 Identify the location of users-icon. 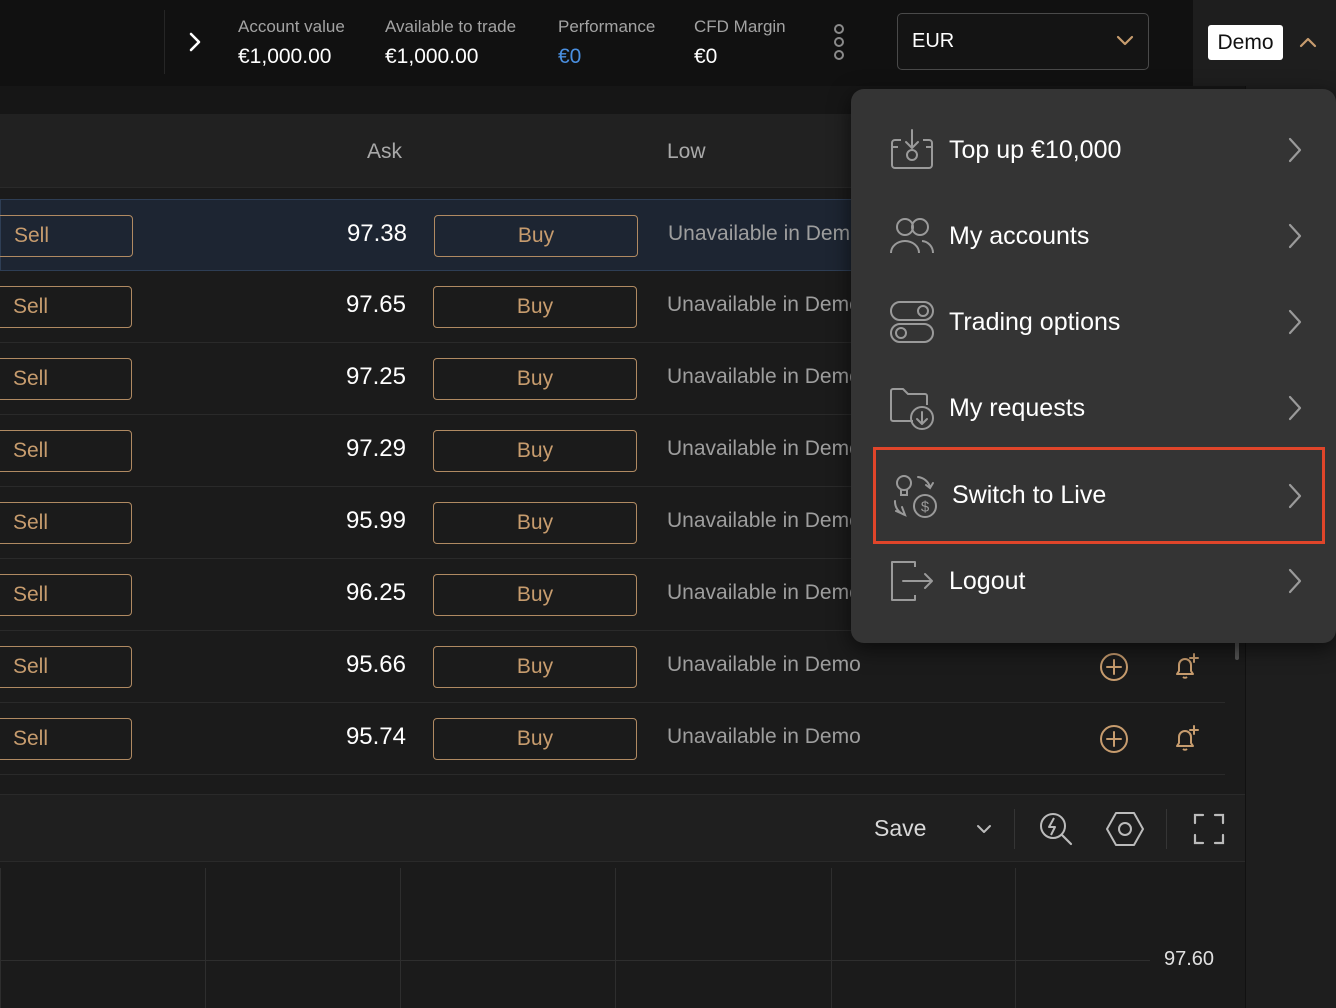
(912, 236).